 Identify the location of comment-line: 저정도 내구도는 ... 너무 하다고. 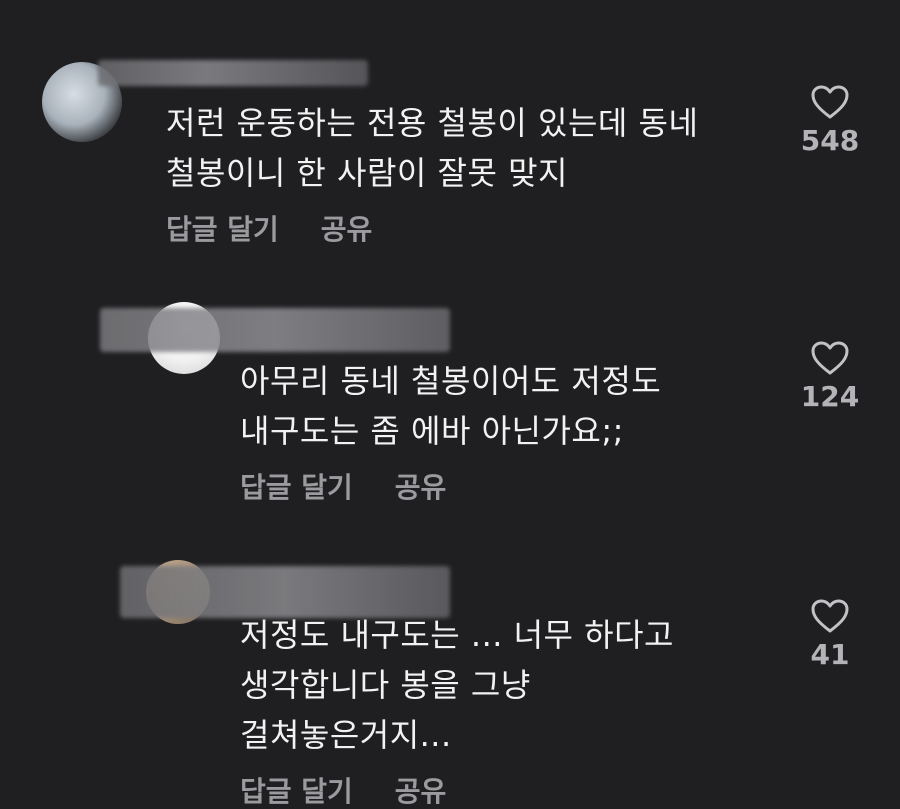
(457, 635).